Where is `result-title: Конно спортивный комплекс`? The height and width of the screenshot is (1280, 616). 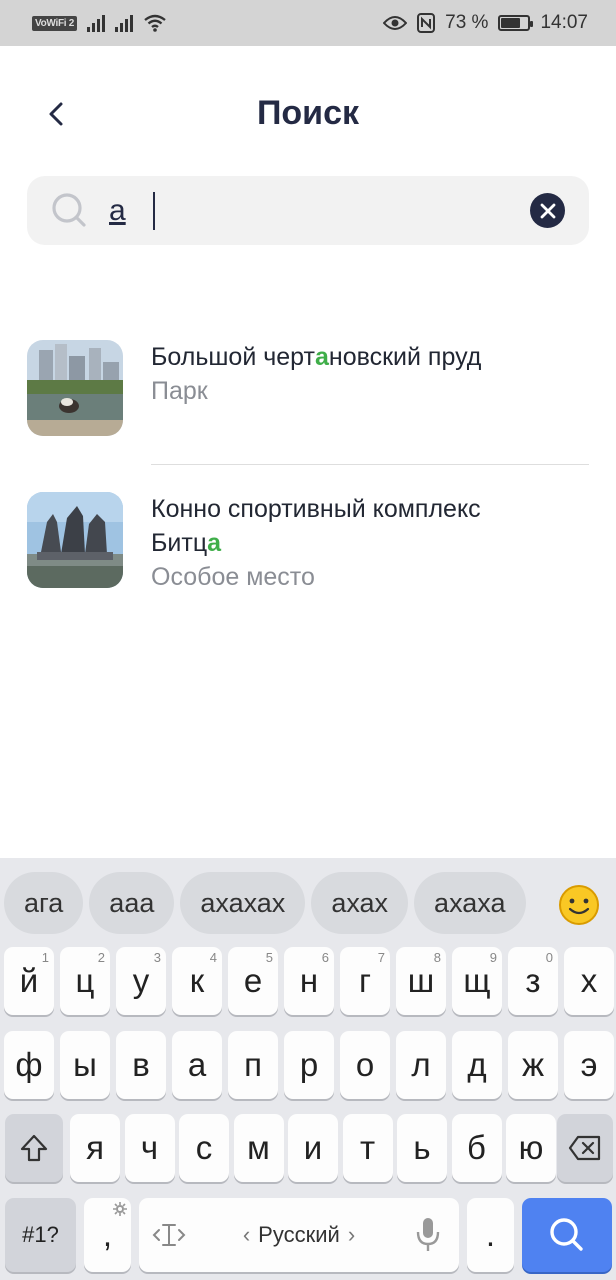 result-title: Конно спортивный комплекс is located at coordinates (316, 509).